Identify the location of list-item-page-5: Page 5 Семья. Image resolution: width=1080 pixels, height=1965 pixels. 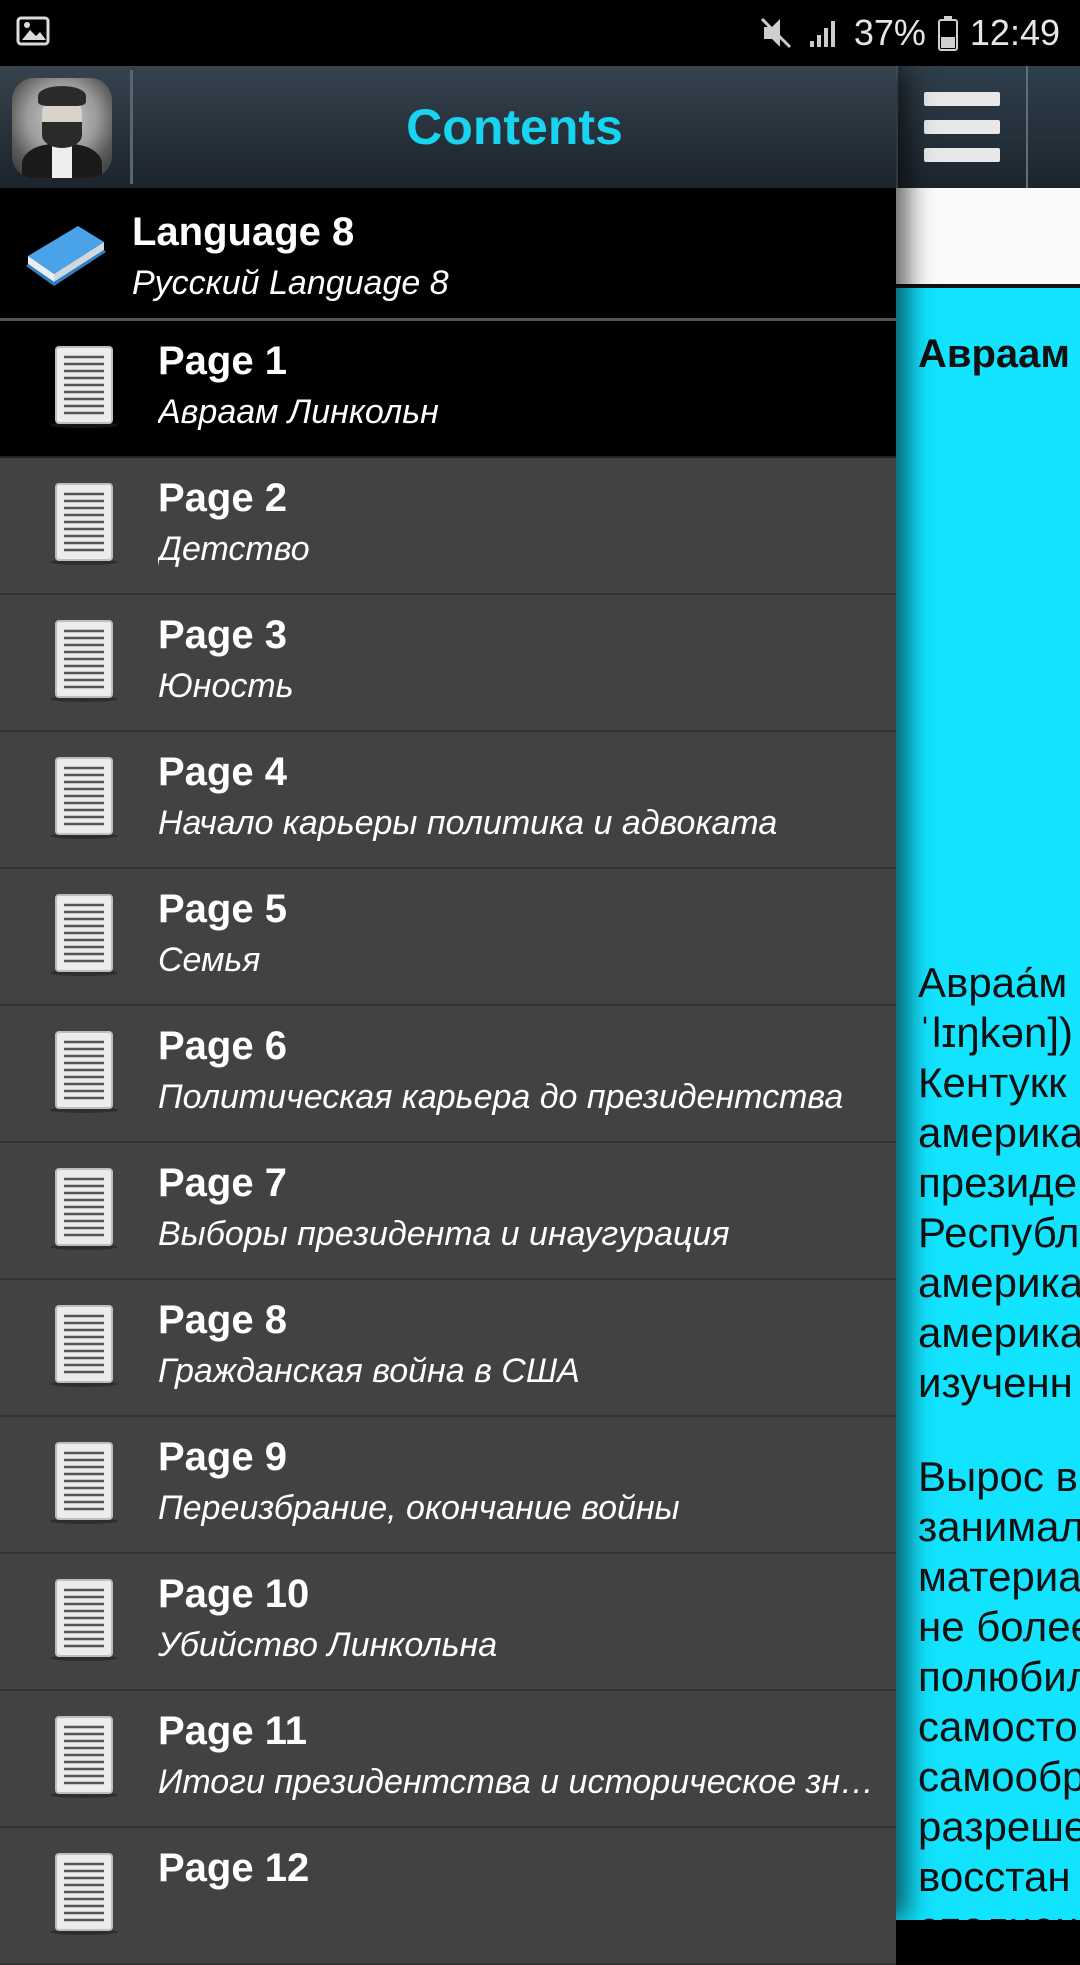
(448, 937).